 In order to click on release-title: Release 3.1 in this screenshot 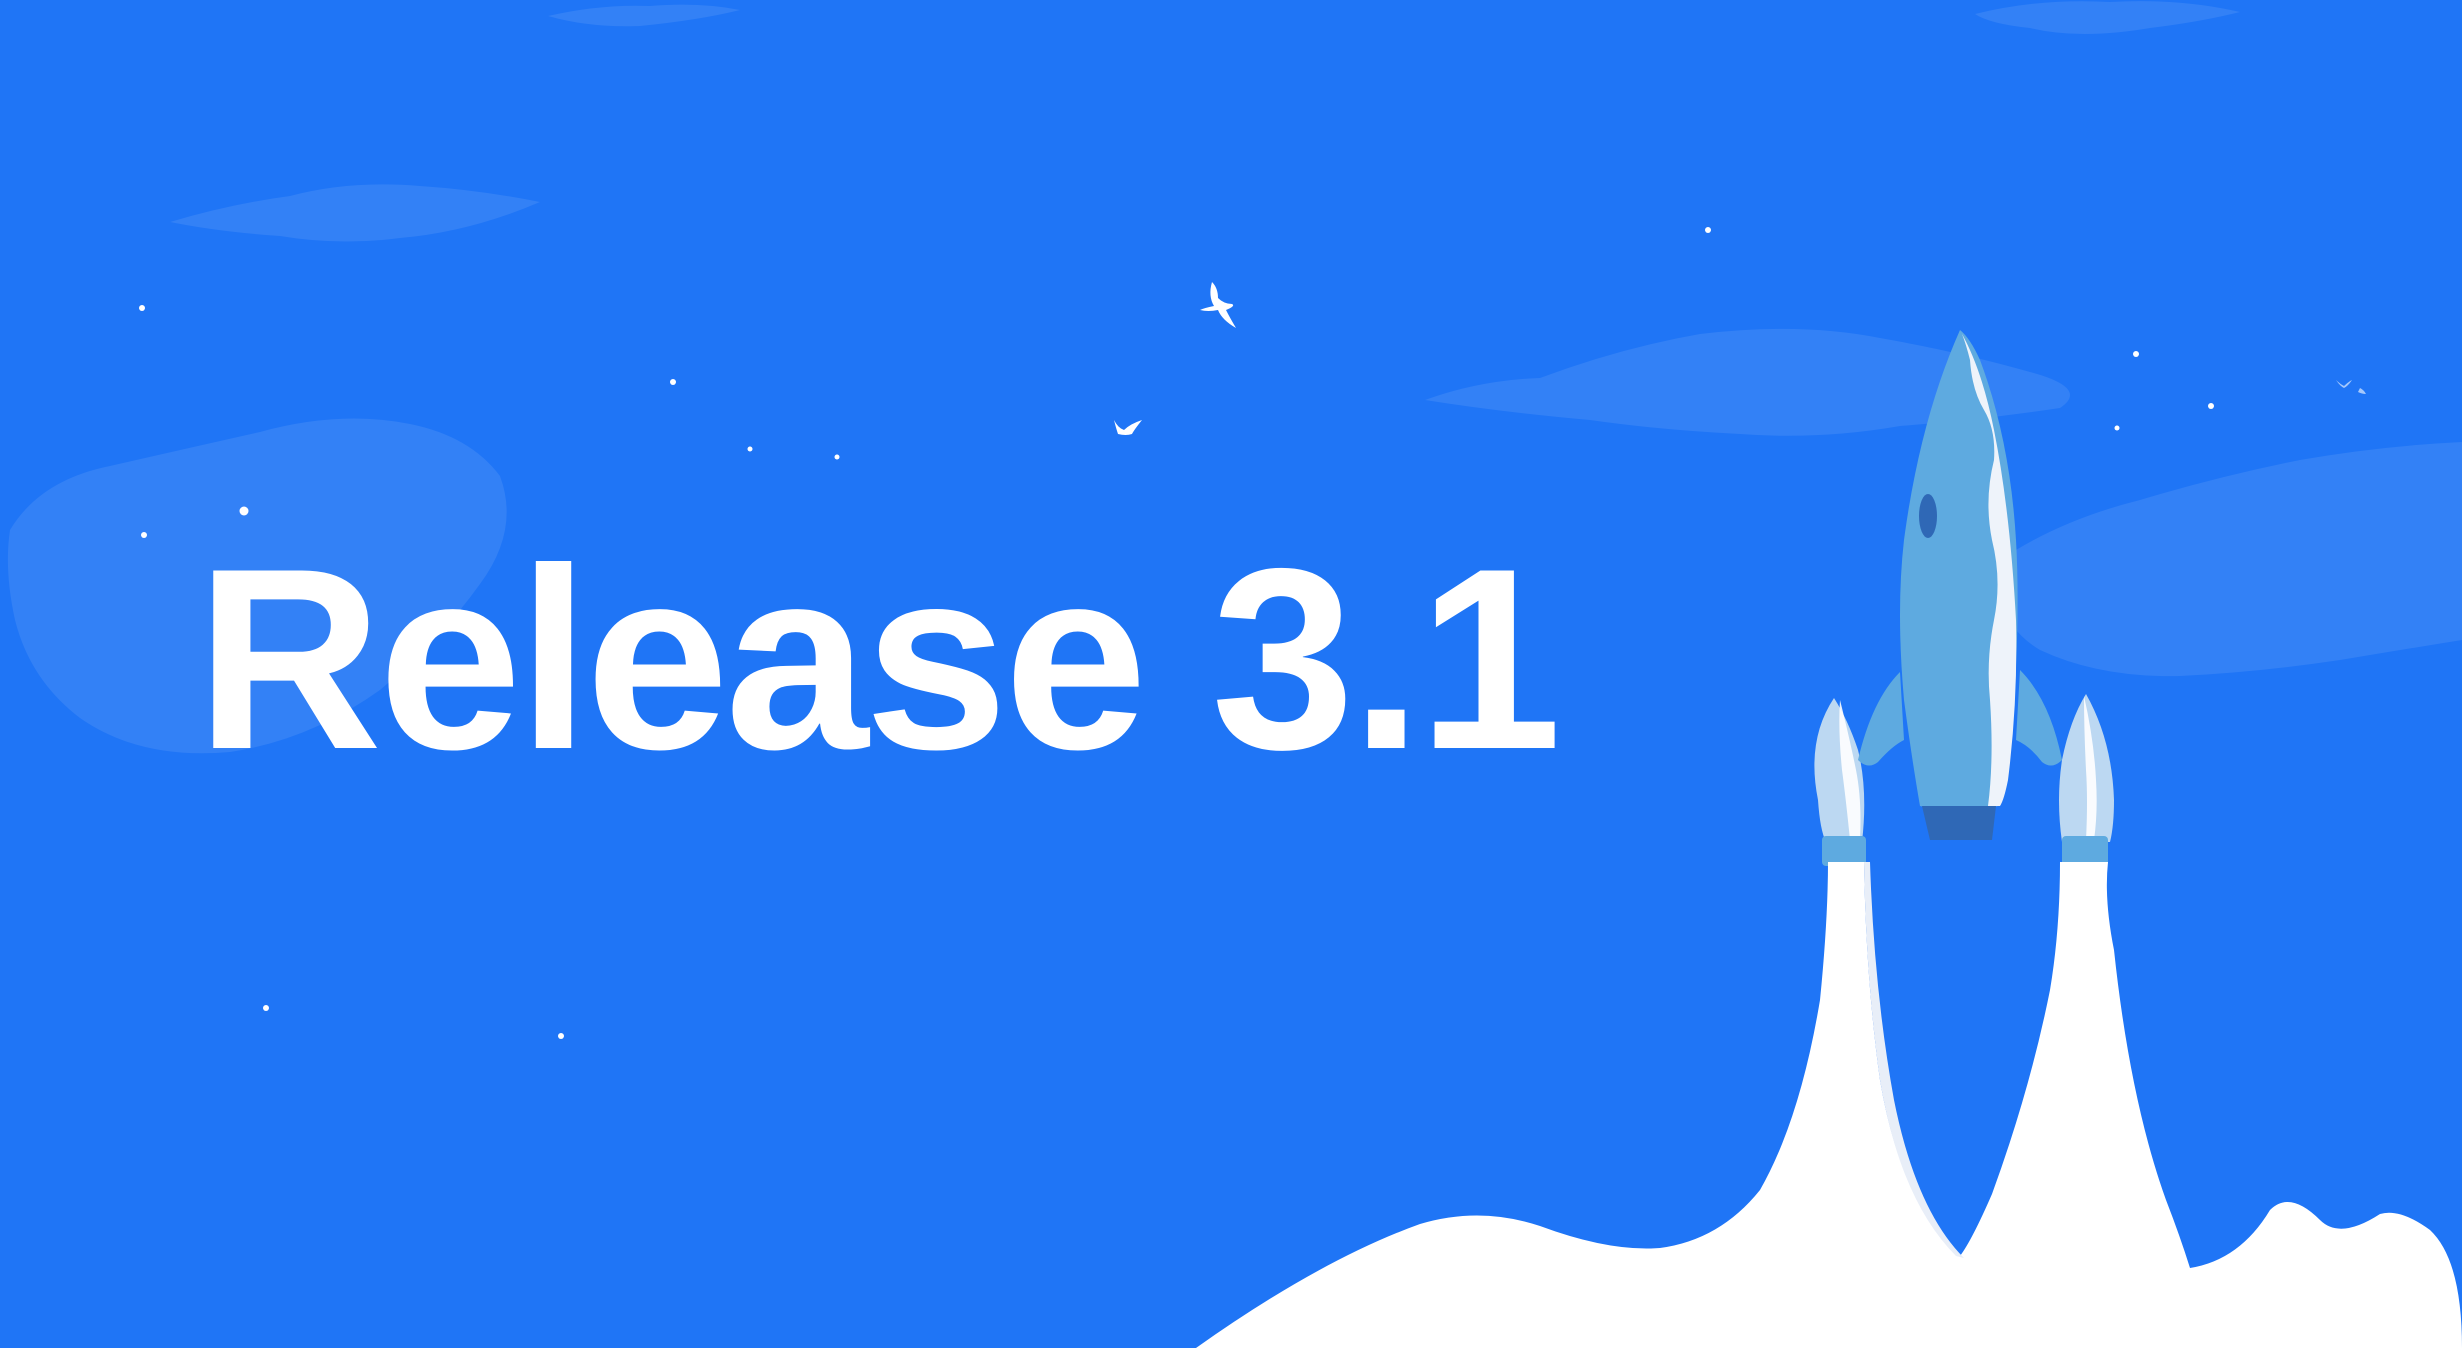, I will do `click(879, 658)`.